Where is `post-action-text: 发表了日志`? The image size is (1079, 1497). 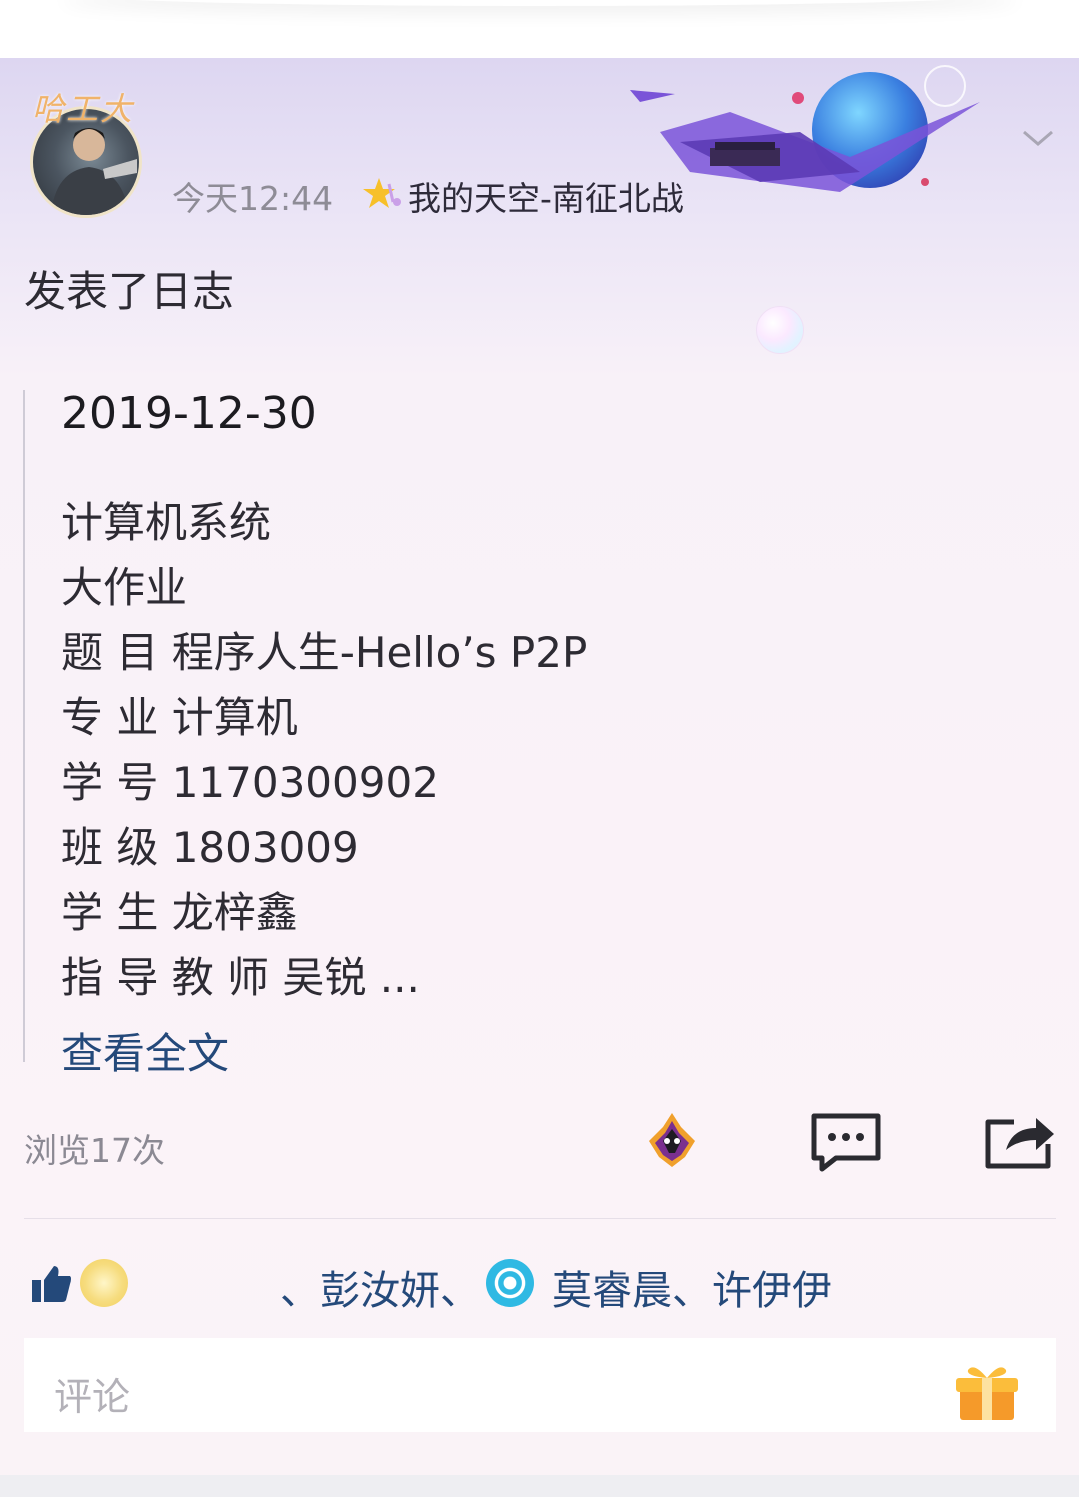 post-action-text: 发表了日志 is located at coordinates (129, 291).